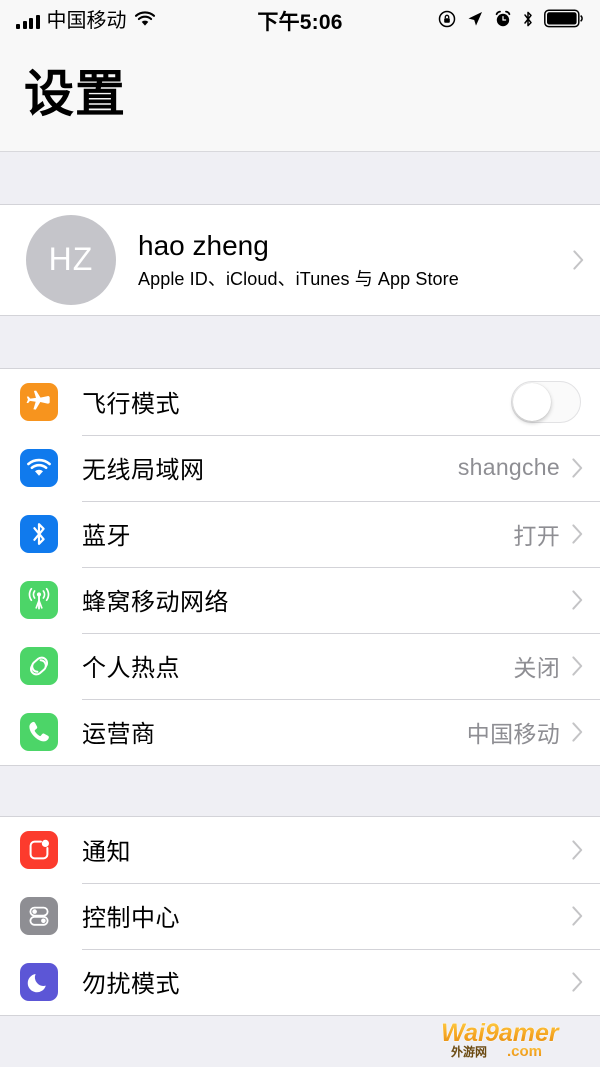 The height and width of the screenshot is (1067, 600). I want to click on watermark-main-text: Wai9amer, so click(500, 1033).